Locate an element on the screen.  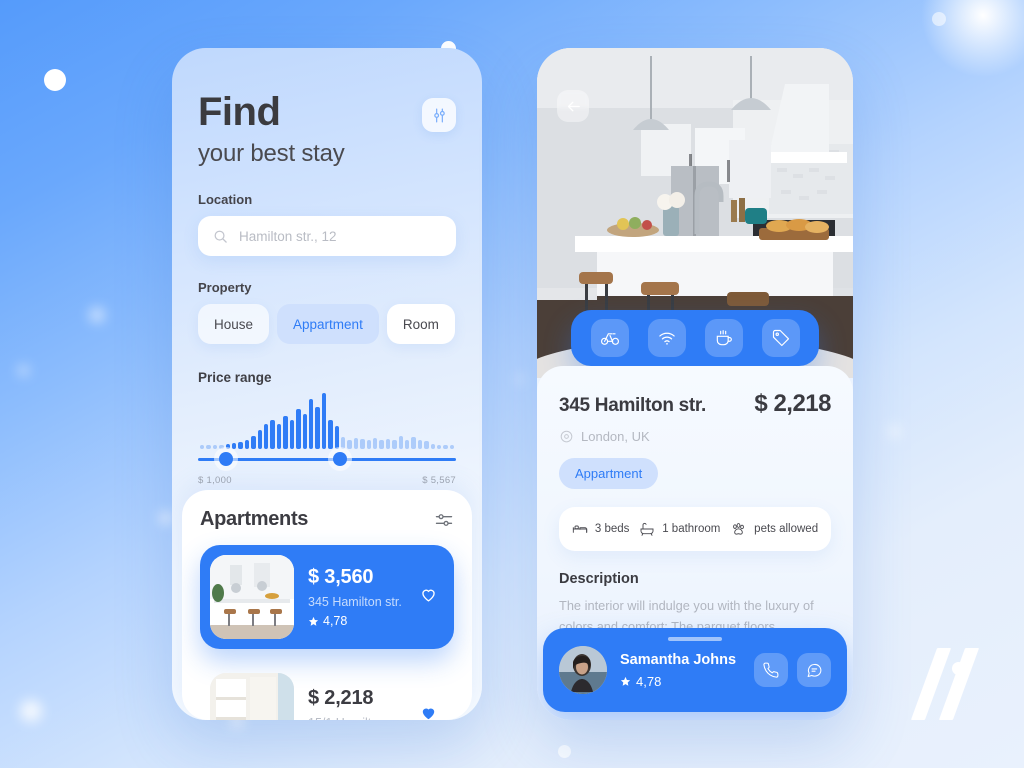
brand-logo is located at coordinates (949, 684).